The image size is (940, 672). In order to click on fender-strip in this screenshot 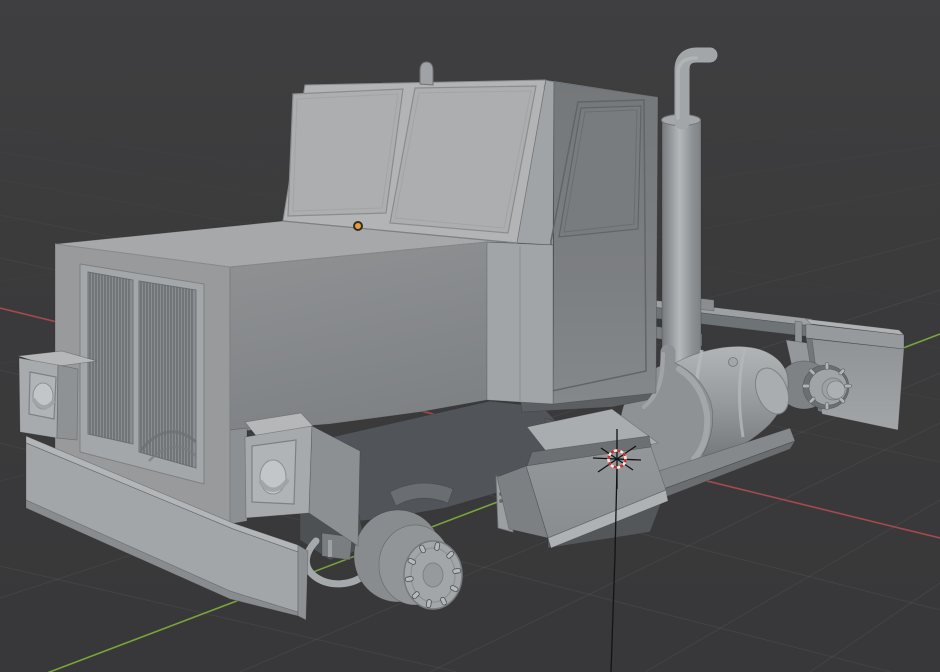, I will do `click(238, 476)`.